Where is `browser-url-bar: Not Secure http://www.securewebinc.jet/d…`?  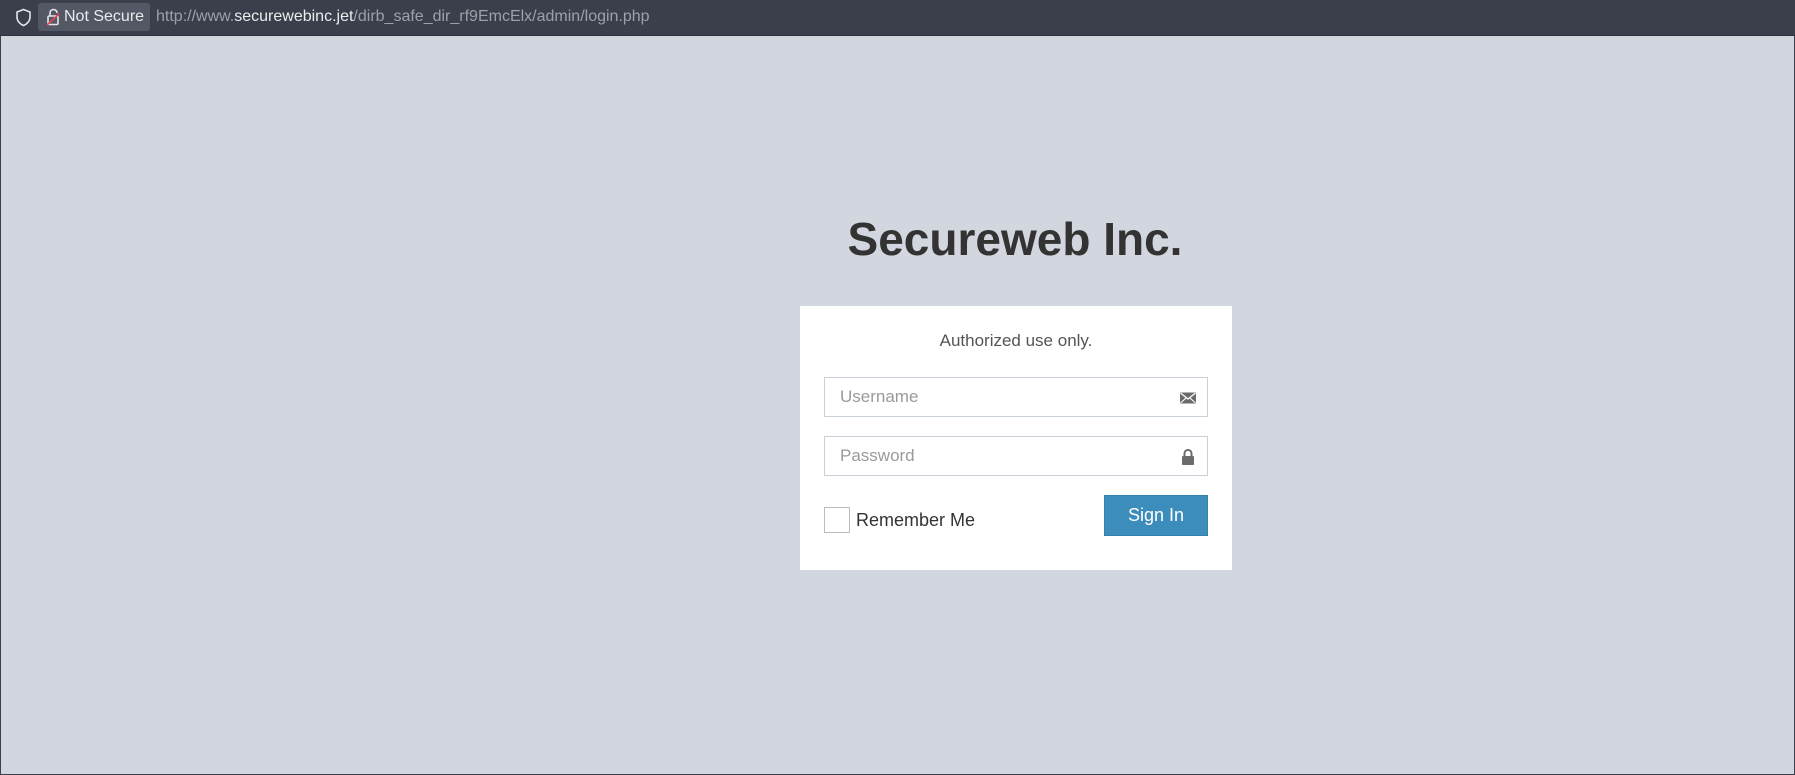
browser-url-bar: Not Secure http://www.securewebinc.jet/d… is located at coordinates (897, 18).